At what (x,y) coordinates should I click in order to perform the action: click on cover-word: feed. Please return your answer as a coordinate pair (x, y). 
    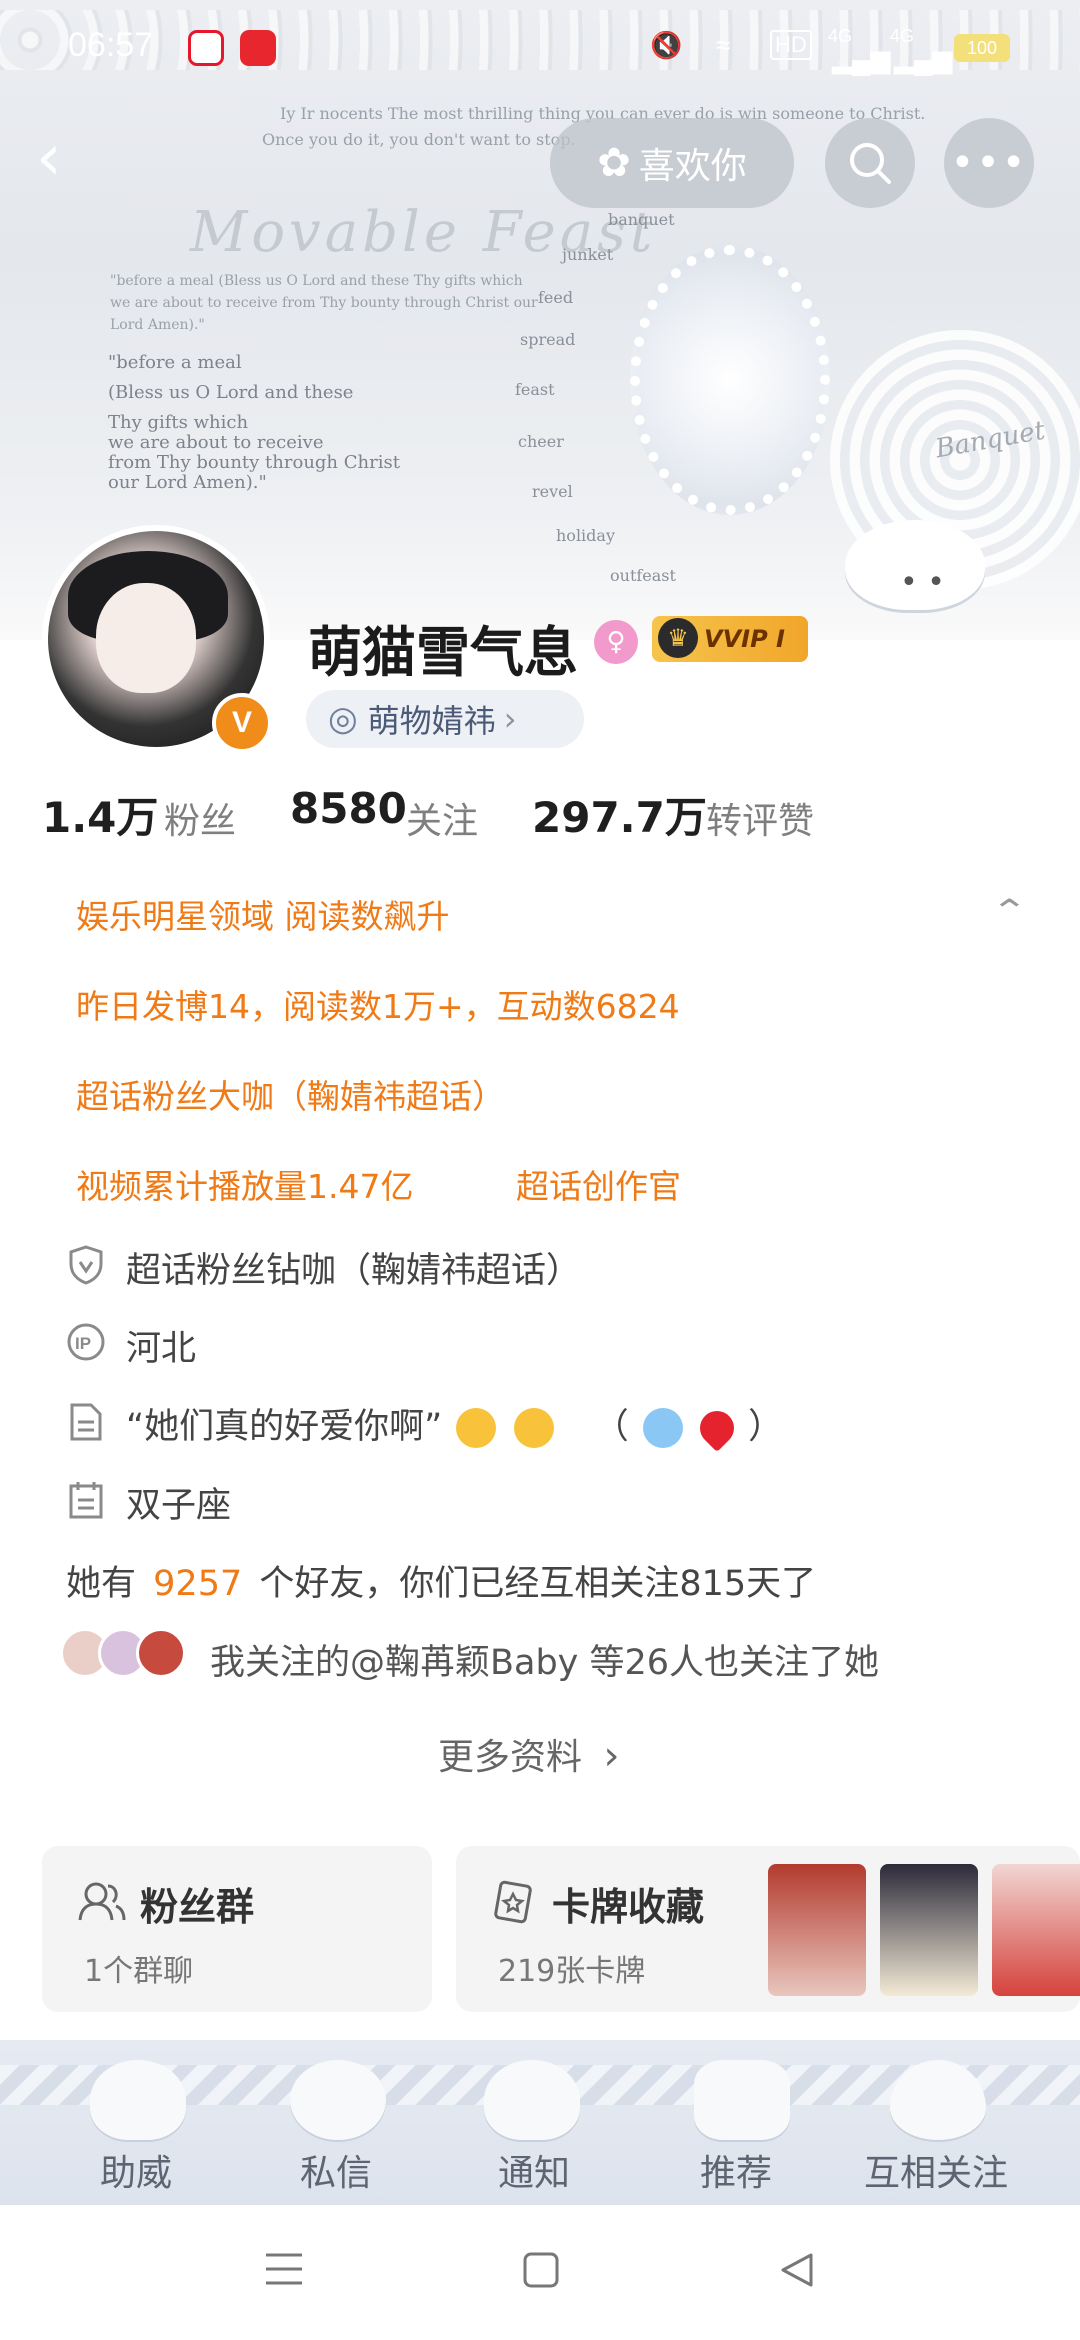
    Looking at the image, I should click on (556, 297).